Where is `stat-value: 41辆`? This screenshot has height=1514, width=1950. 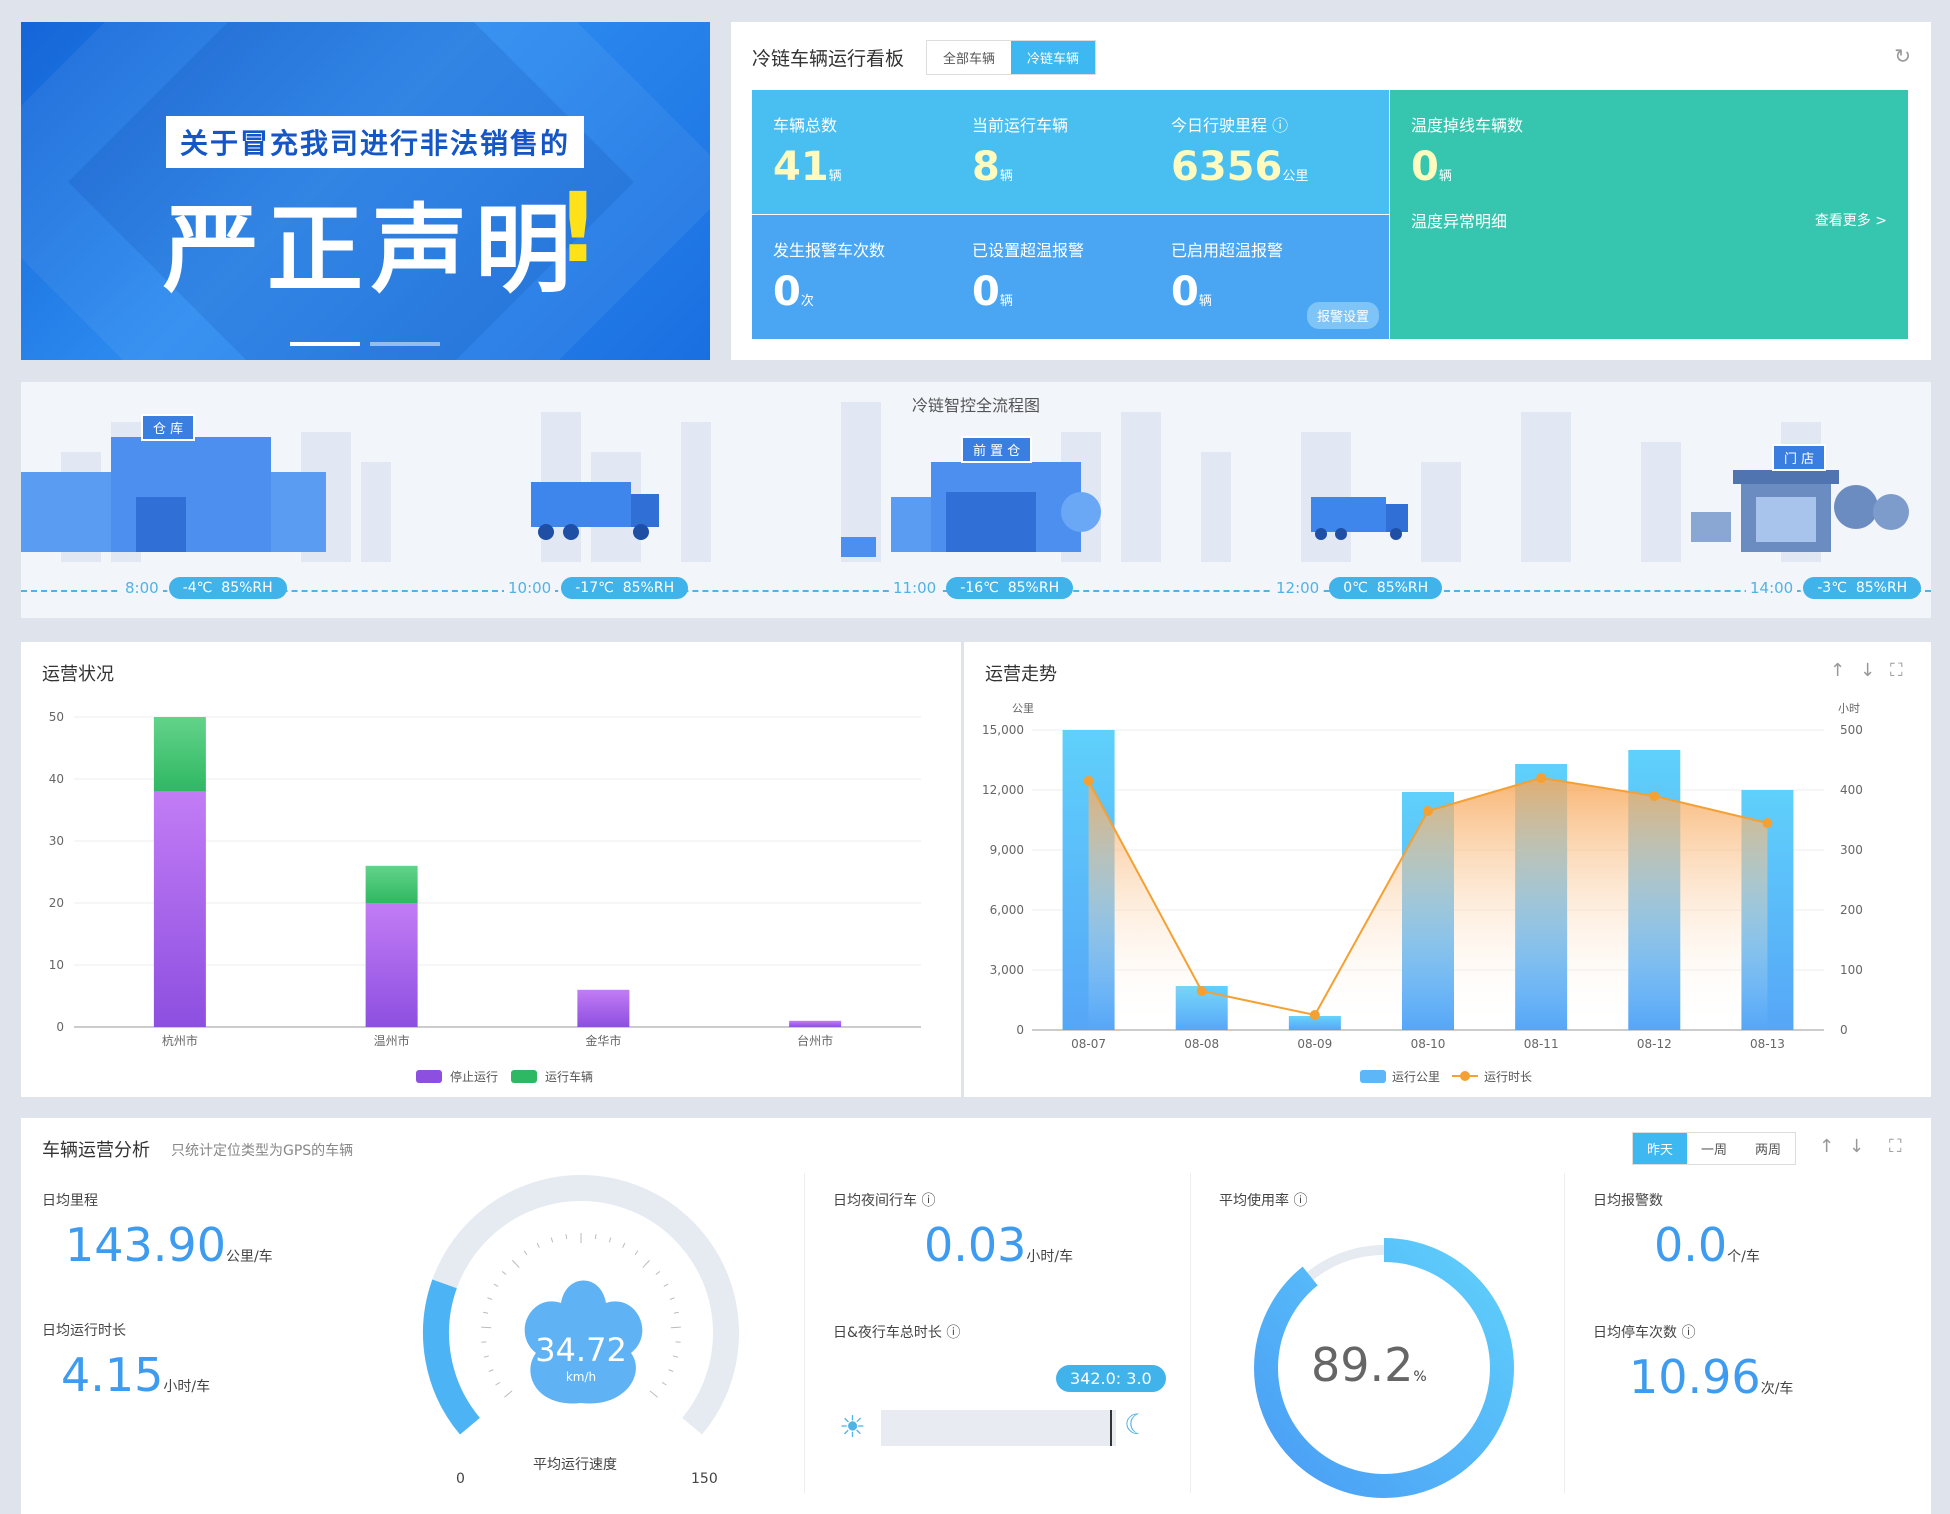 stat-value: 41辆 is located at coordinates (807, 167).